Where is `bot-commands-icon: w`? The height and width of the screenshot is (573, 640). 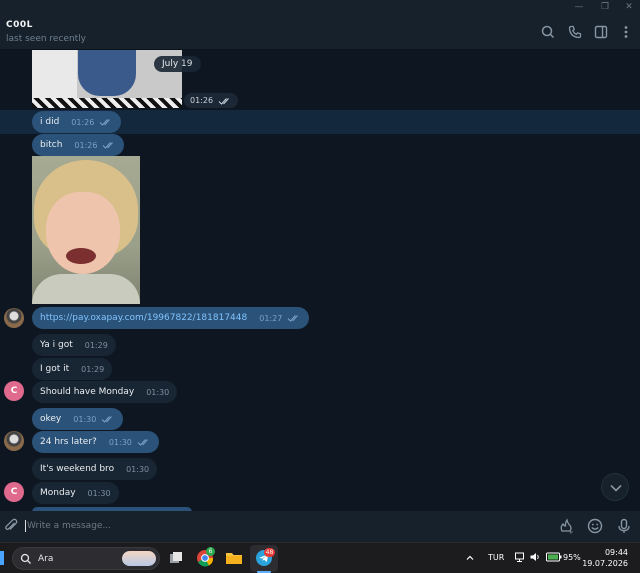
bot-commands-icon: w is located at coordinates (566, 526).